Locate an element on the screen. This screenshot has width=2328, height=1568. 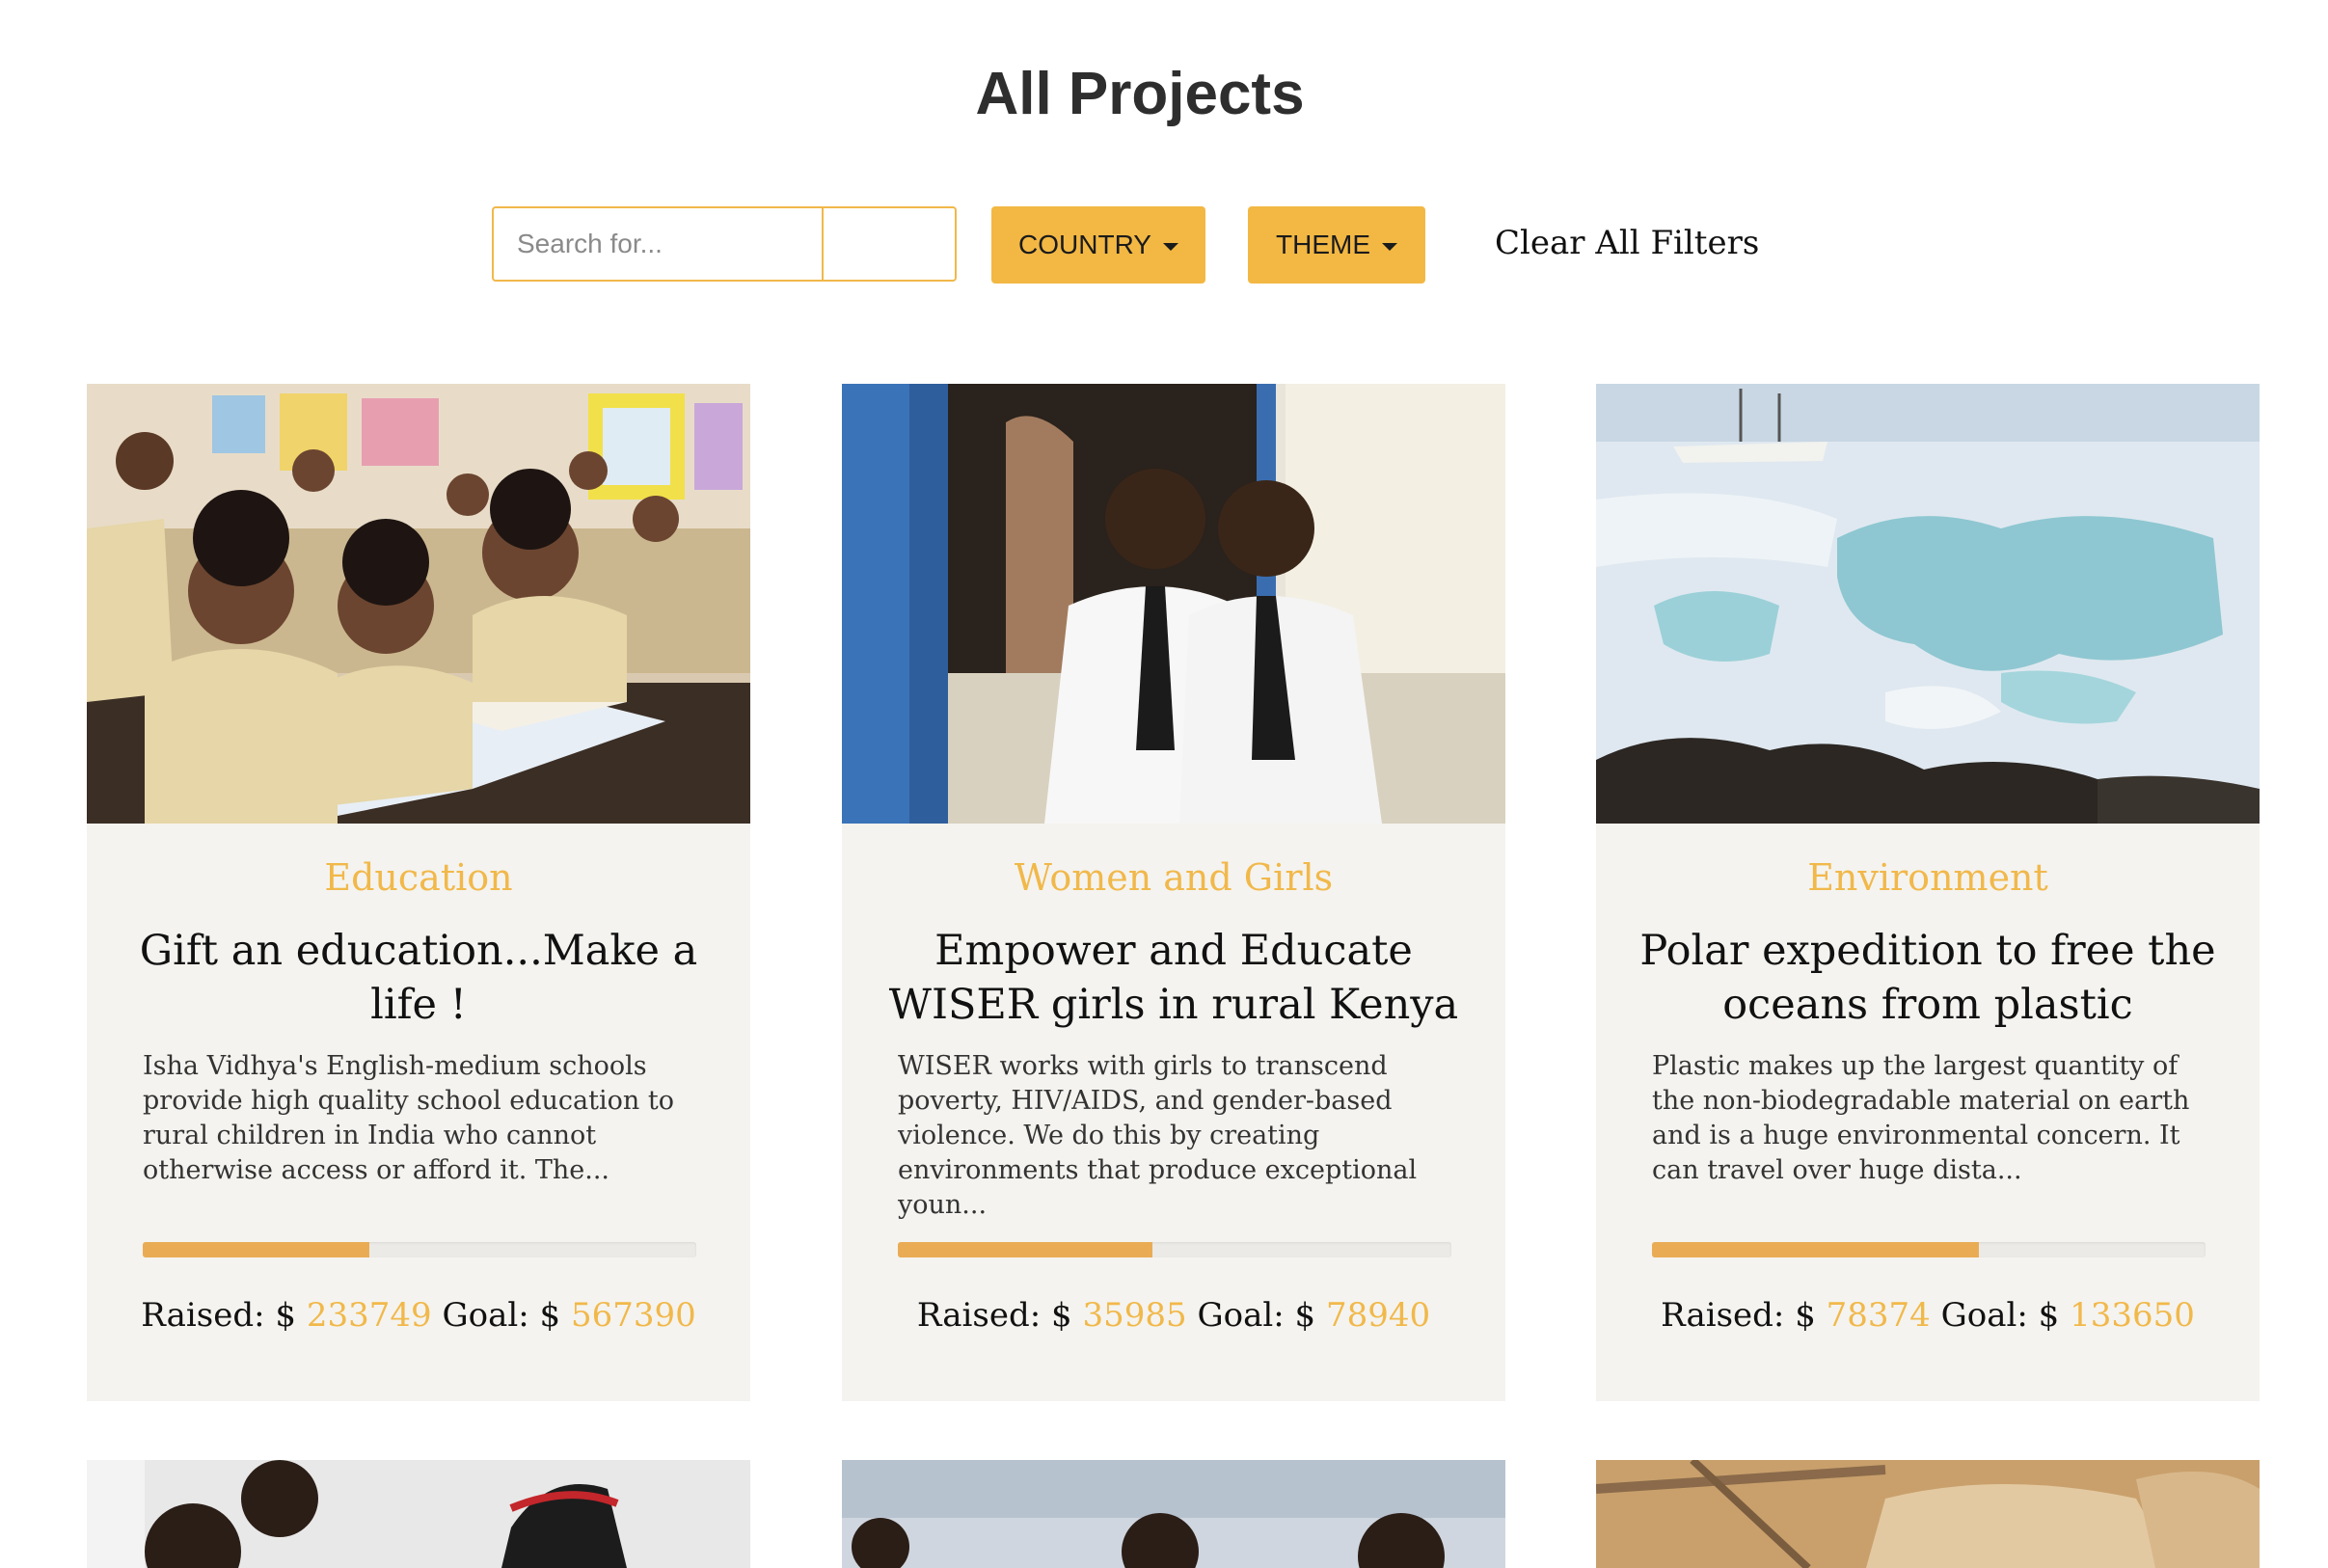
filter-bar: COUNTRY THEME Clear All Filters is located at coordinates (1164, 245).